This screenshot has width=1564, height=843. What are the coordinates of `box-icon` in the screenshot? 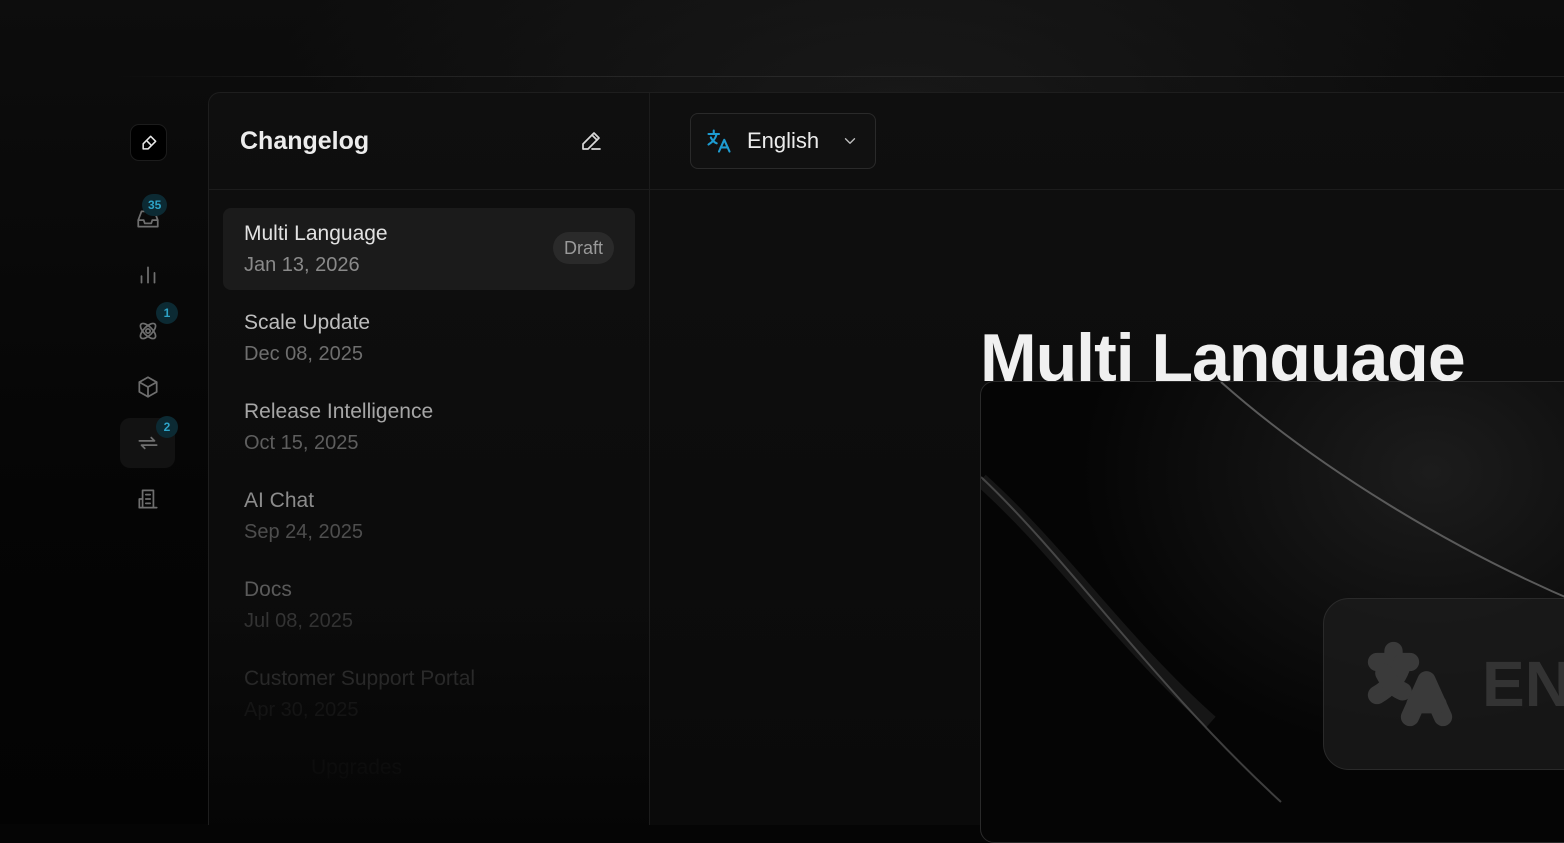 It's located at (147, 387).